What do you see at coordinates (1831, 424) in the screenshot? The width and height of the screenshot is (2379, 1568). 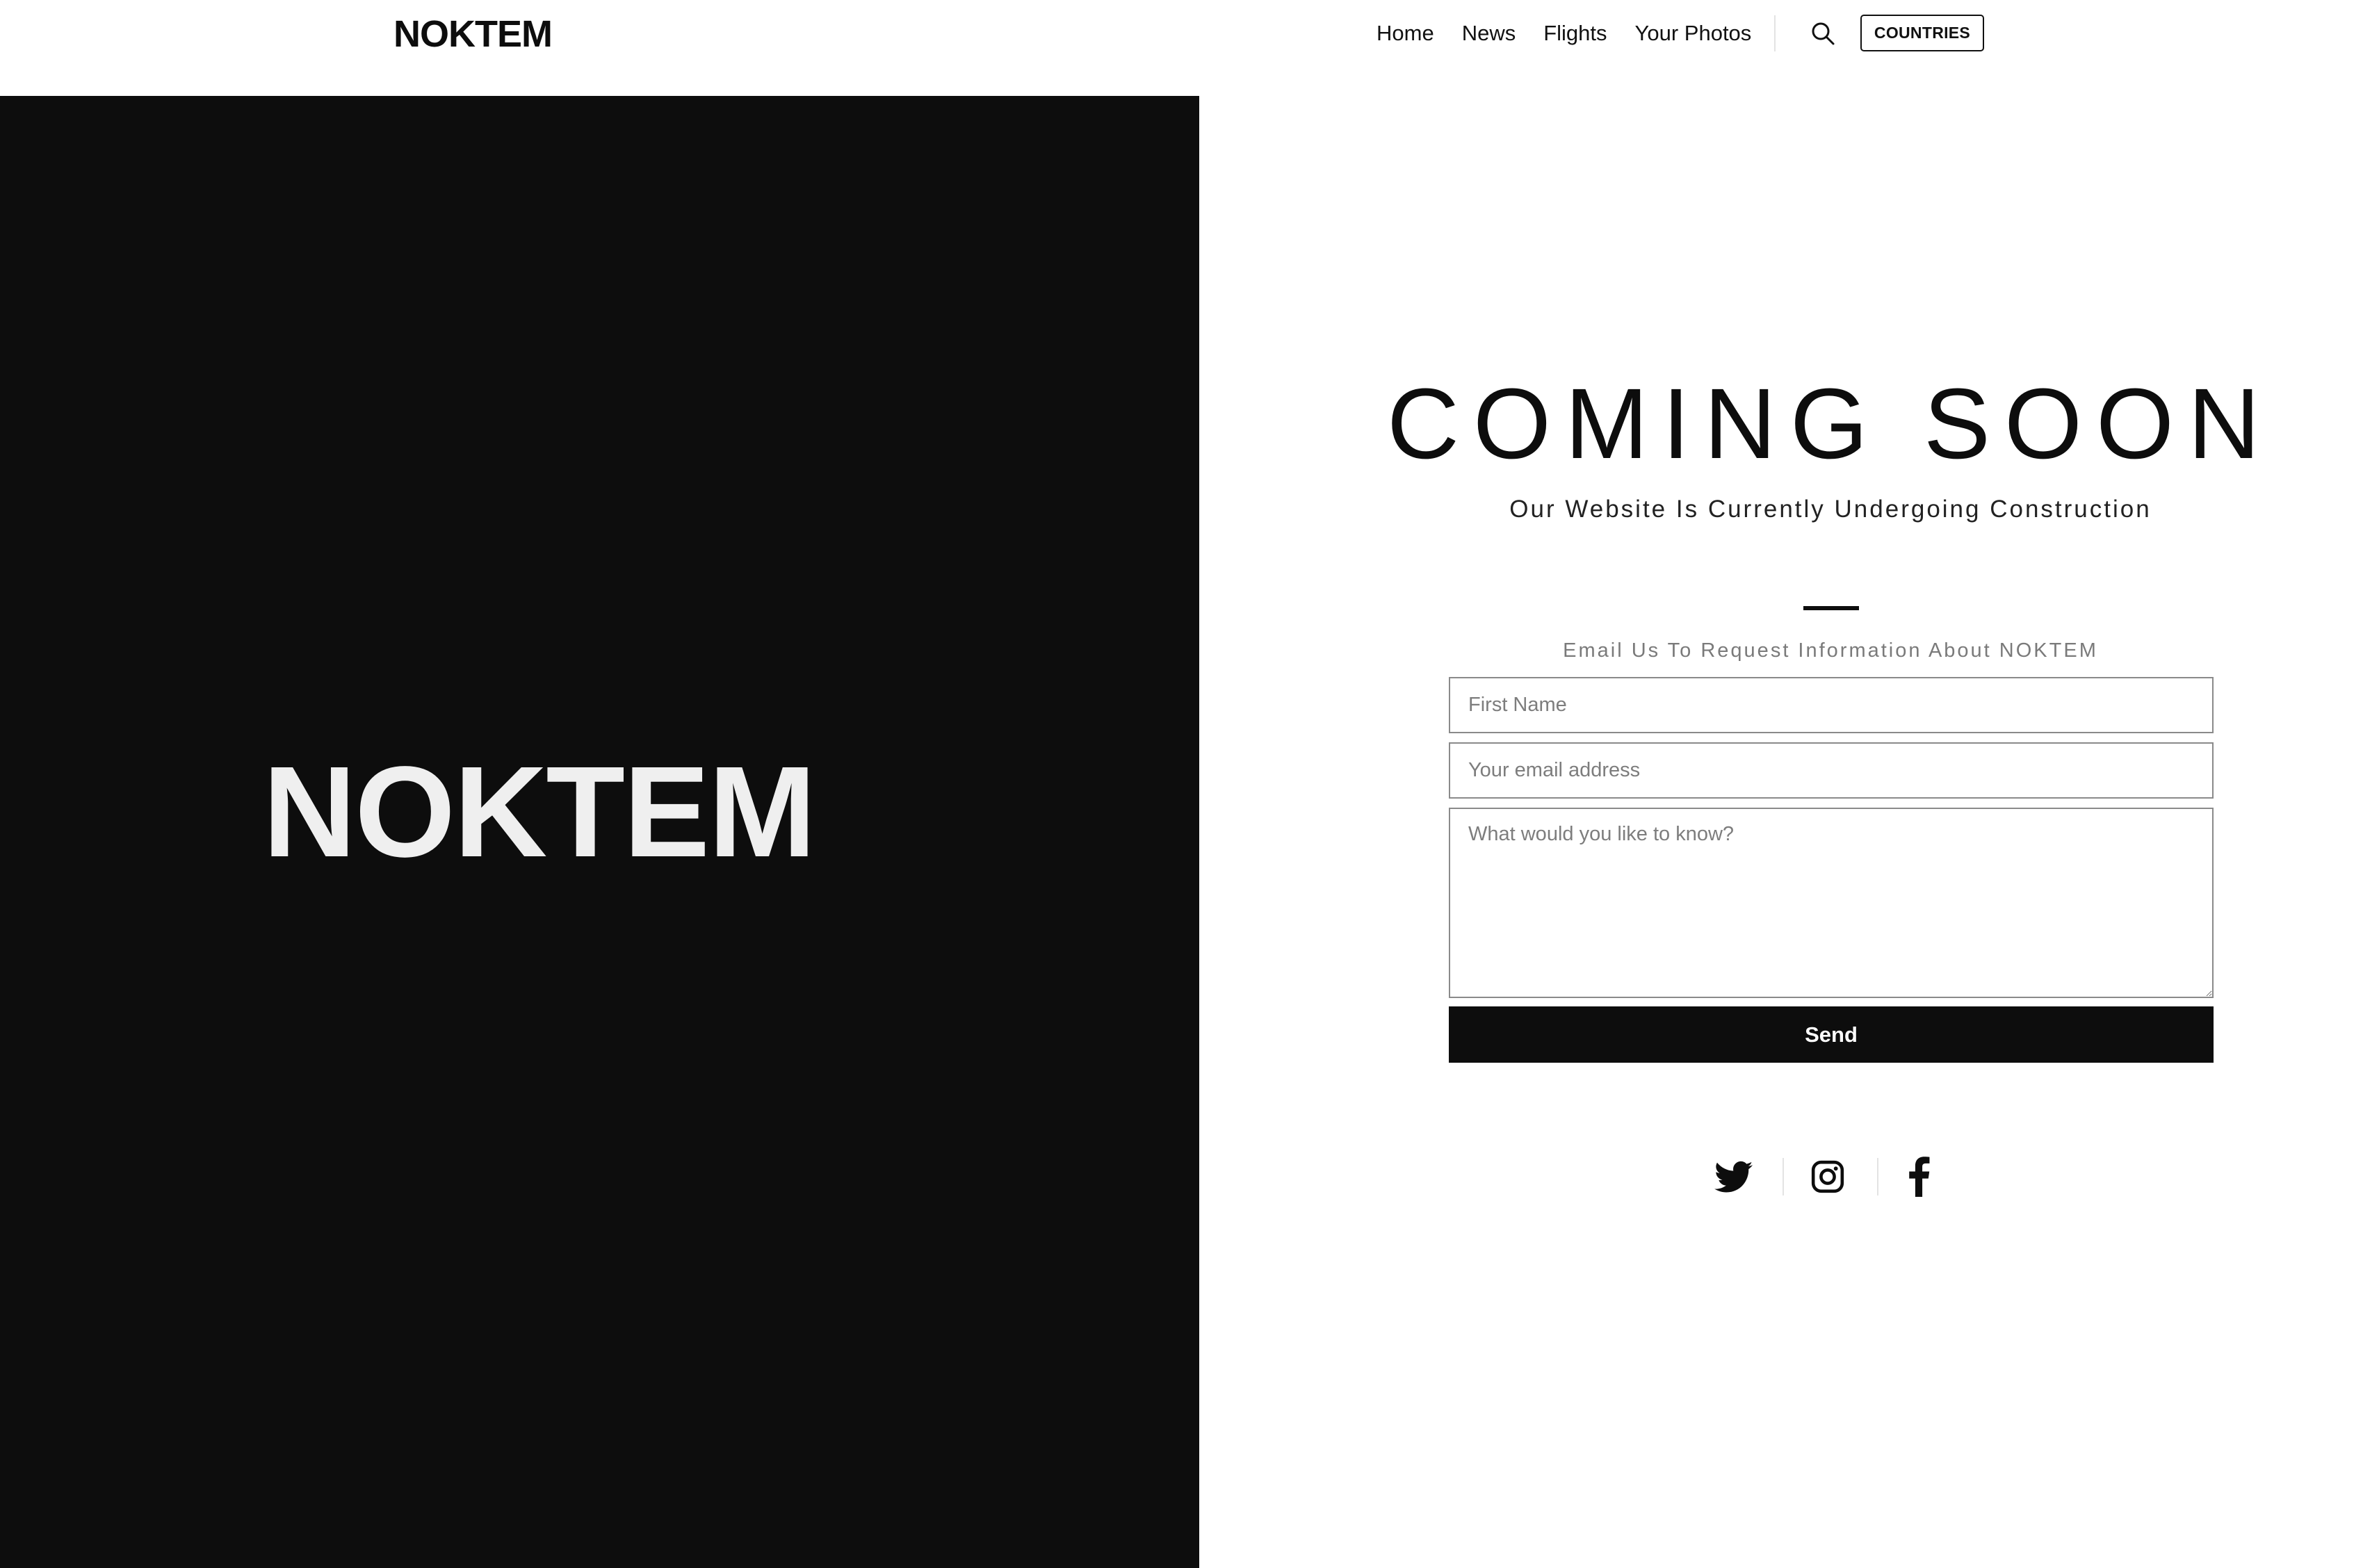 I see `coming-soon-title: COMING SOON` at bounding box center [1831, 424].